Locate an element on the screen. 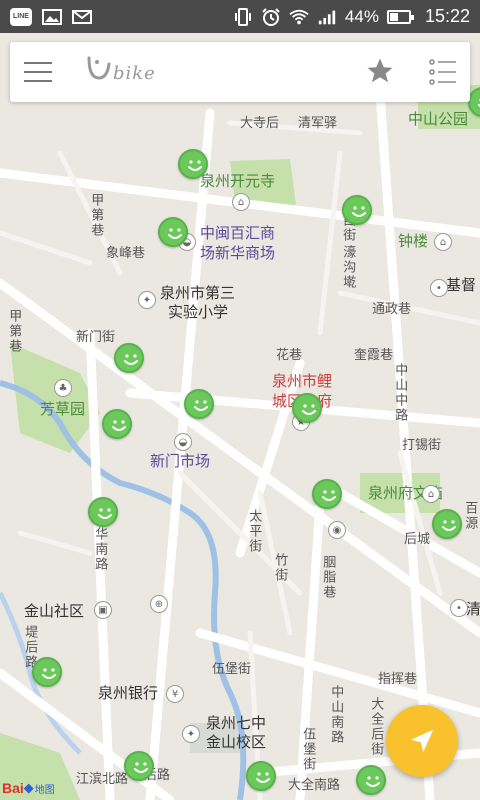  map-label: 大全南路 is located at coordinates (314, 785).